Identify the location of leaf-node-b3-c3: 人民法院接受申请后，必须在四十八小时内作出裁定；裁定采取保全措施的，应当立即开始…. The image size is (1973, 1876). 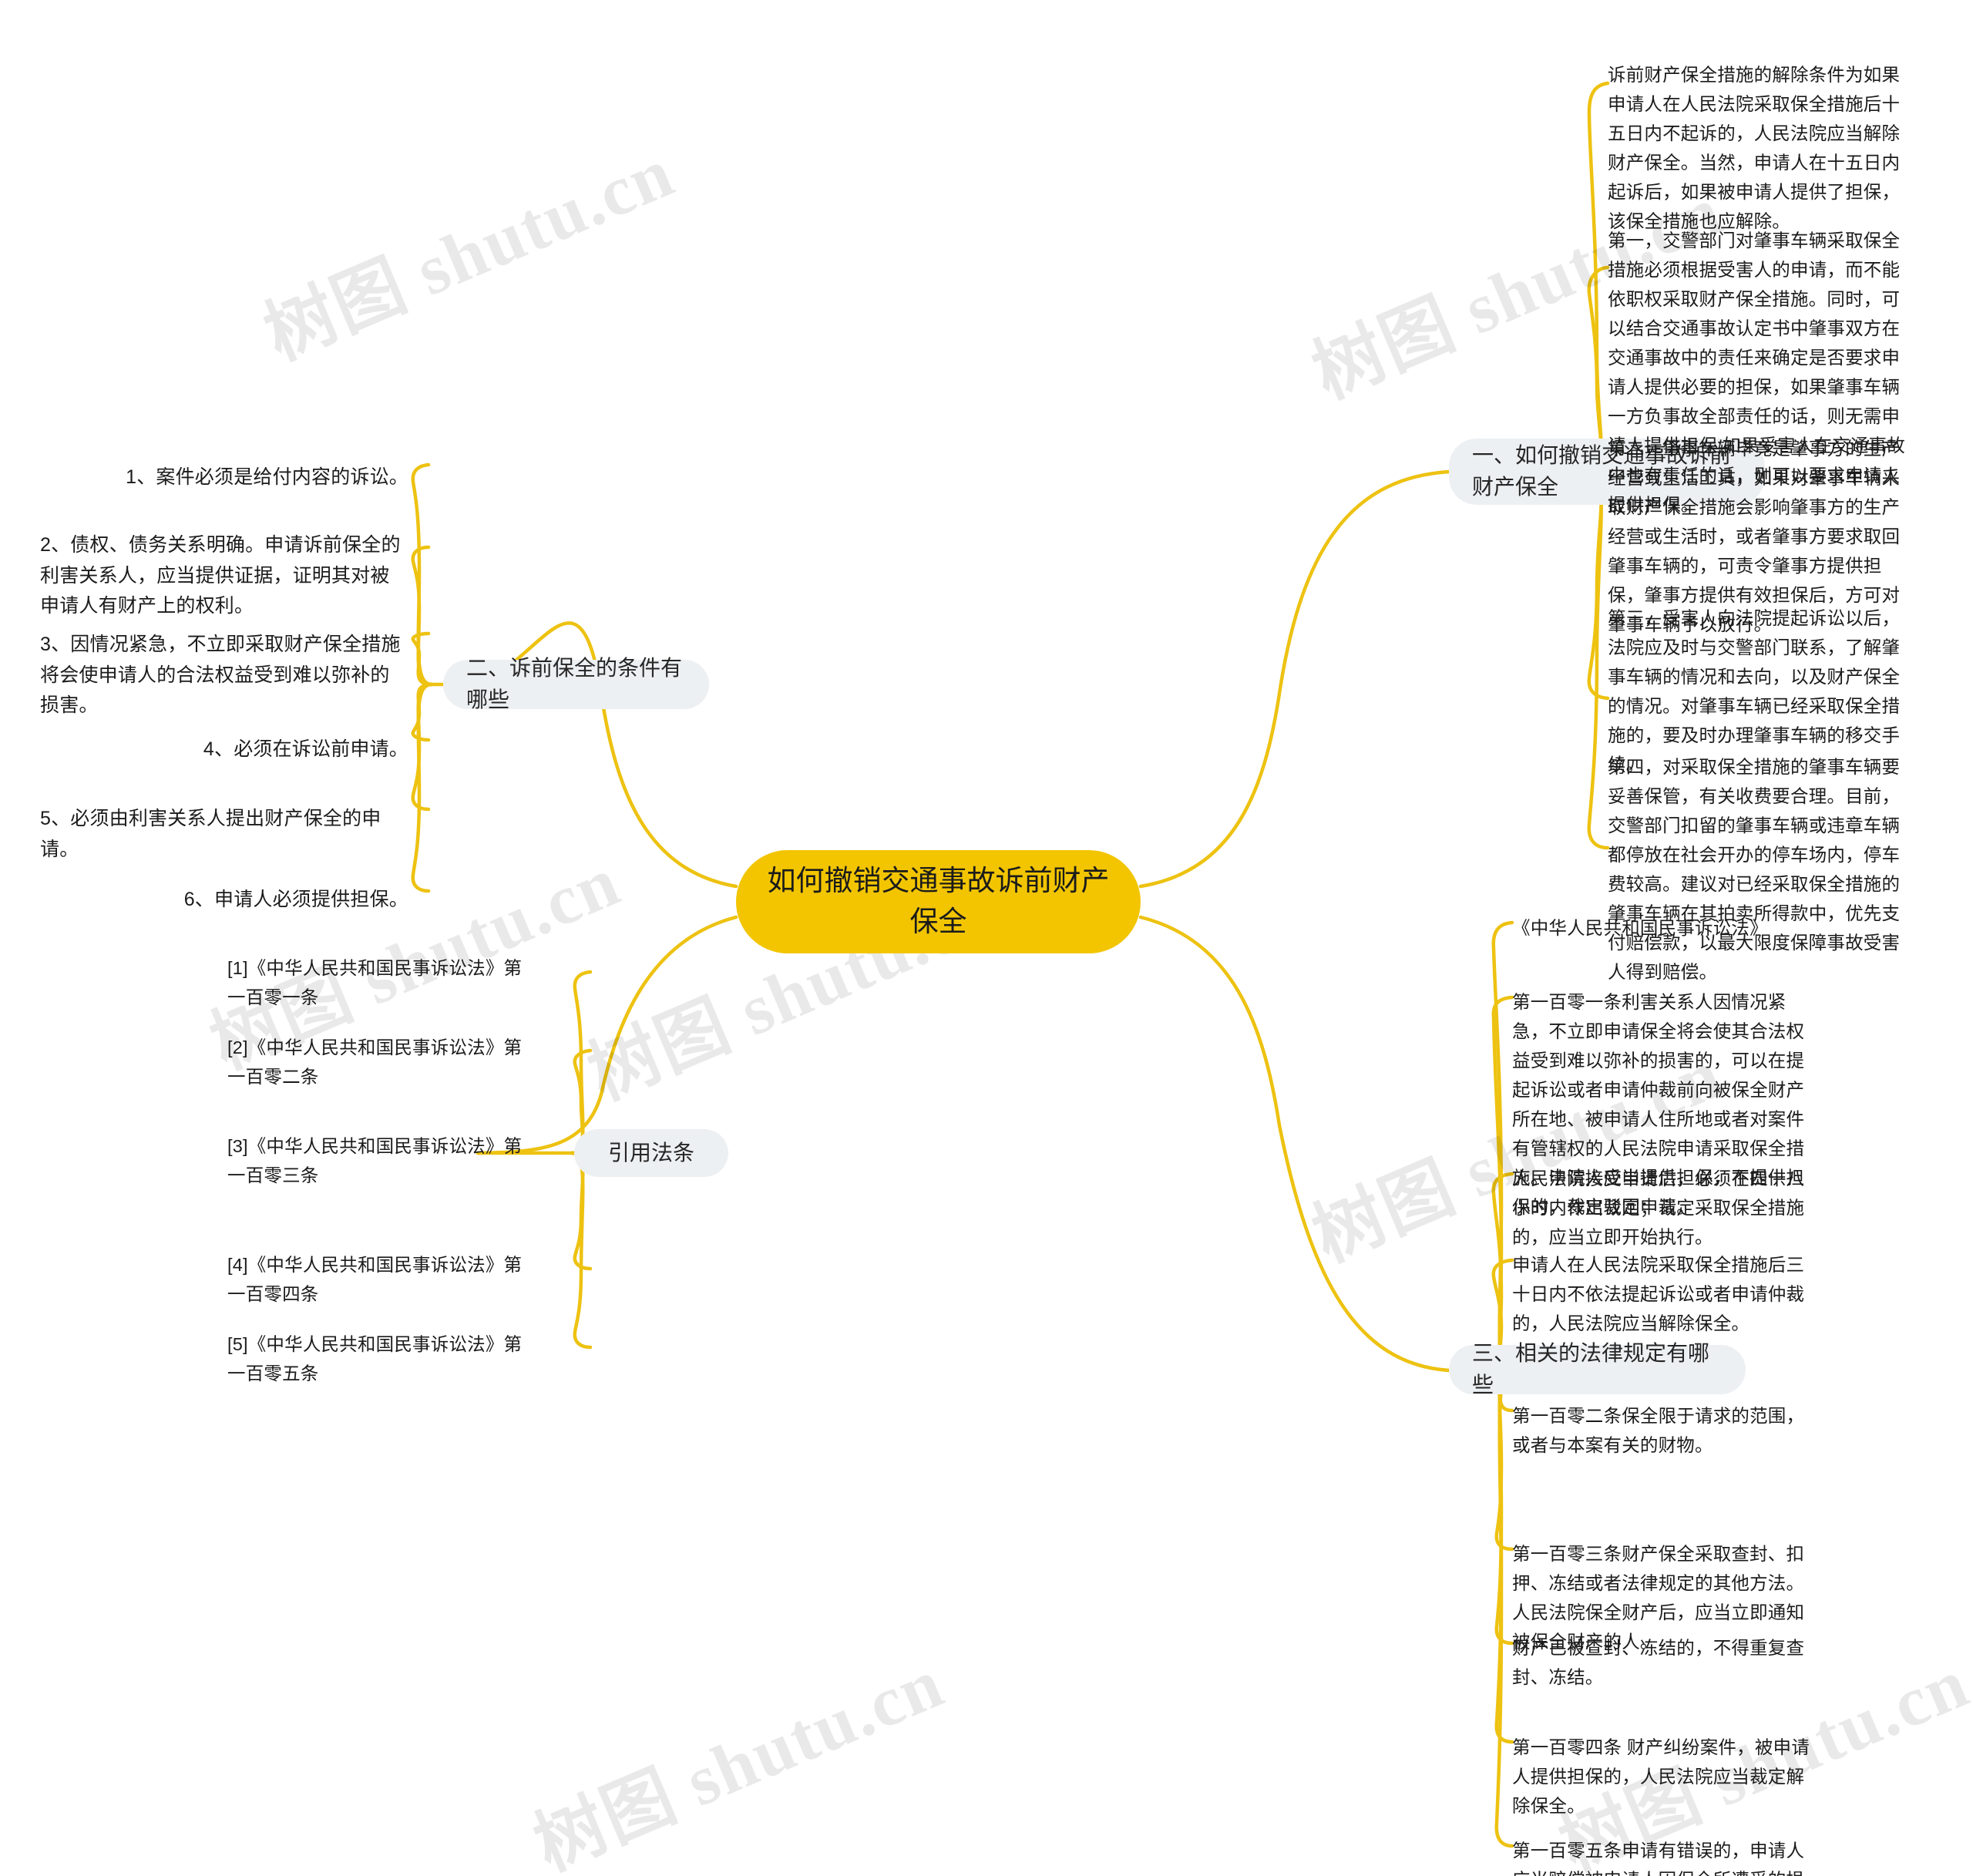
(1666, 1208).